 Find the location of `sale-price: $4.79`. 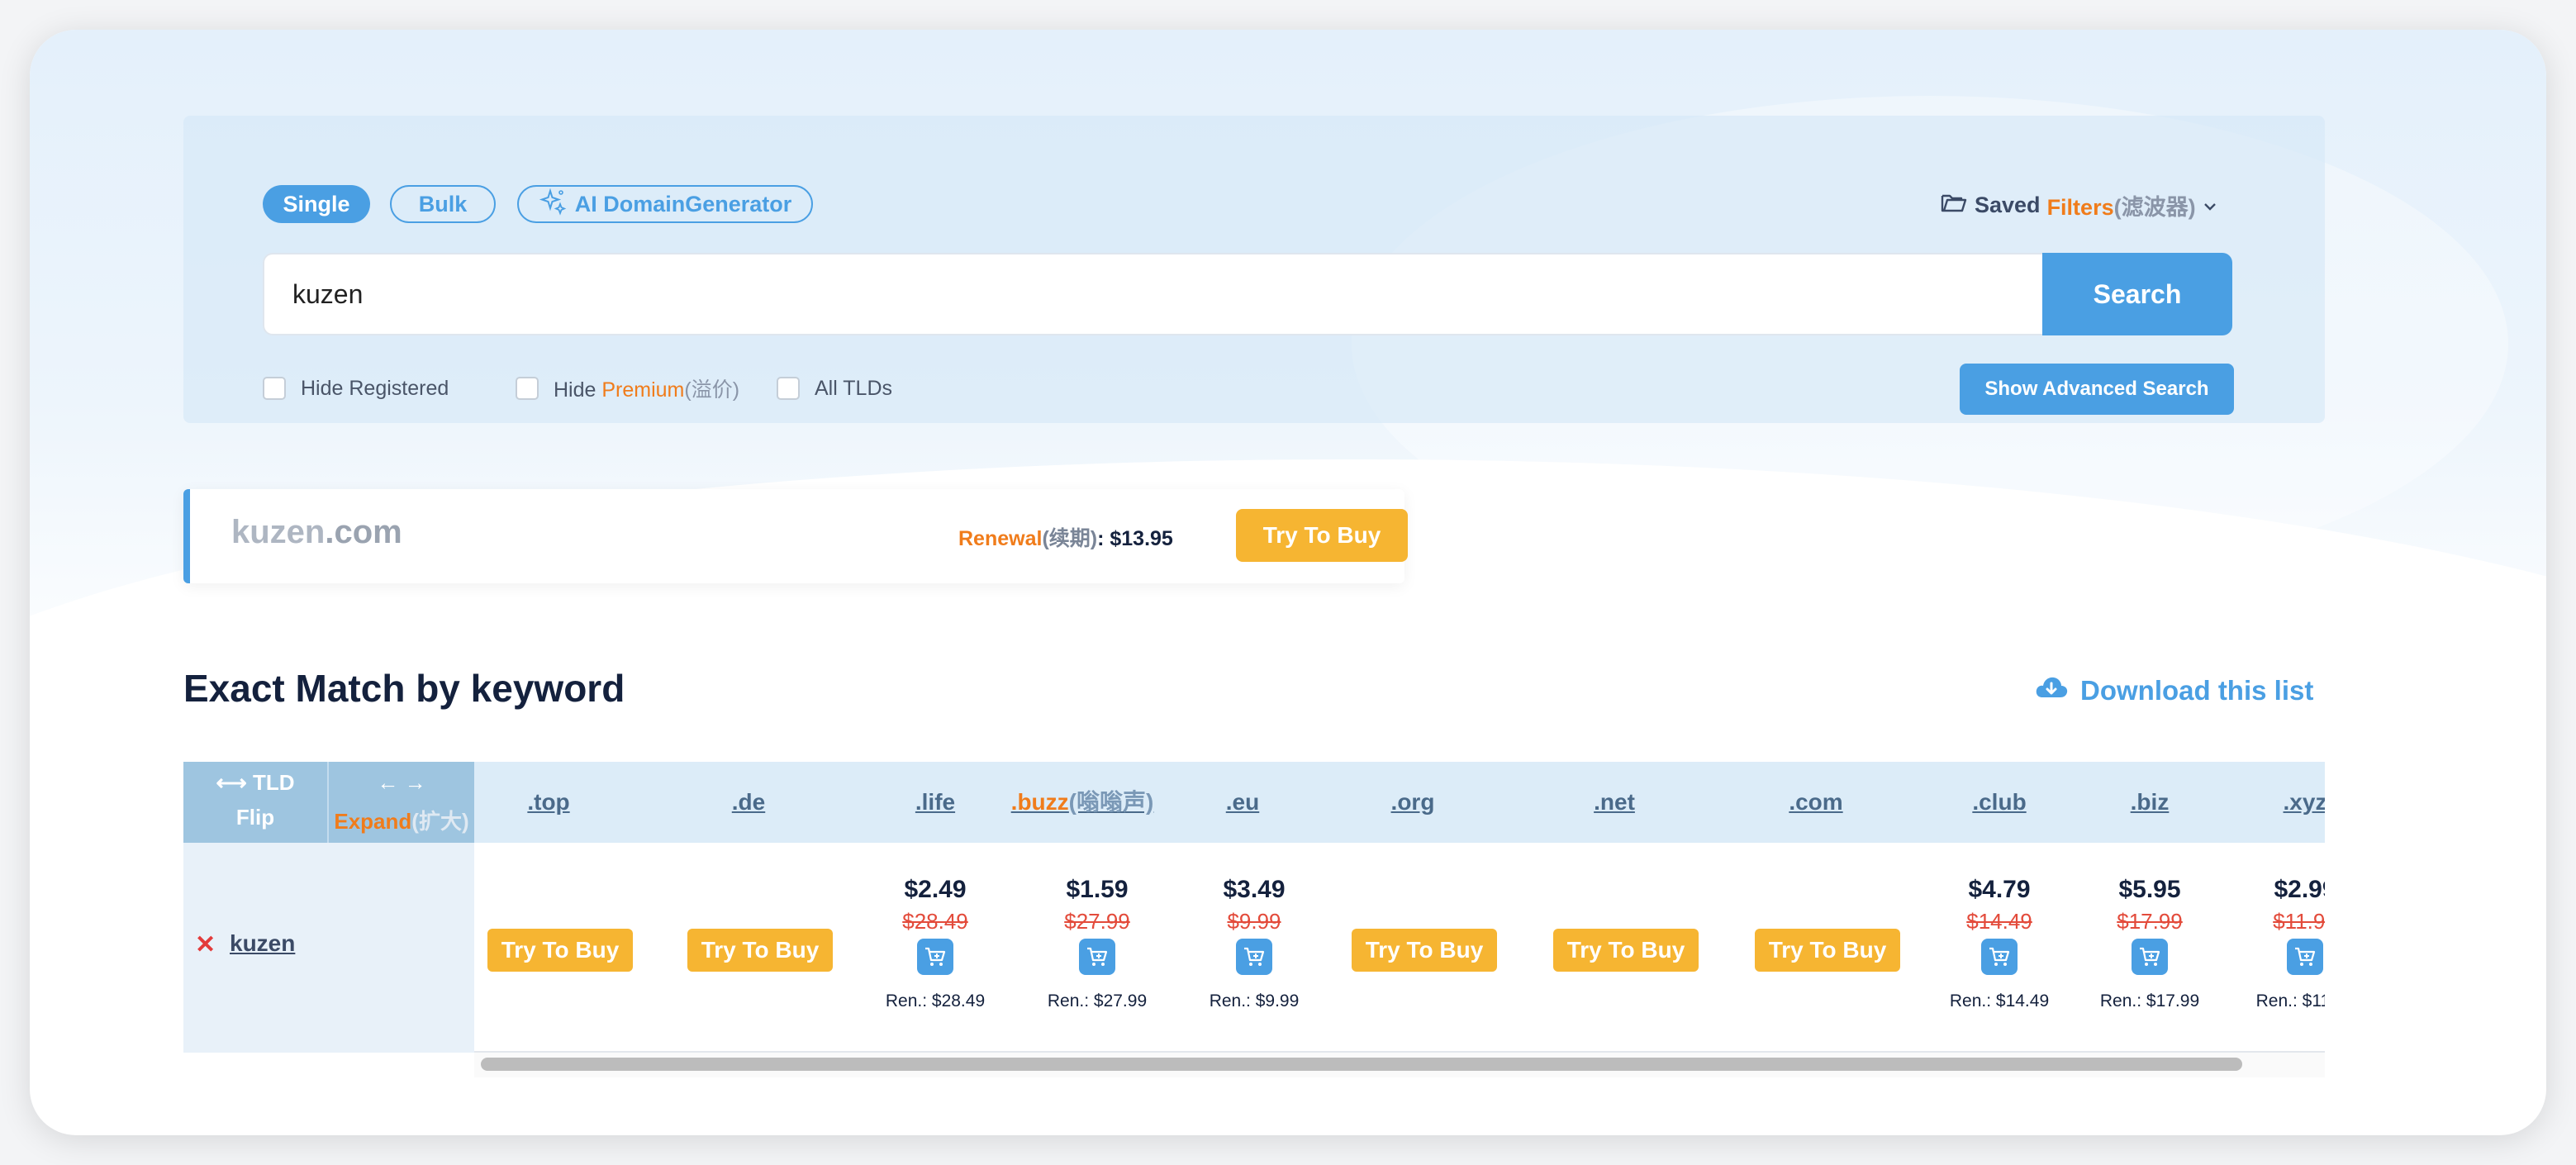

sale-price: $4.79 is located at coordinates (2000, 890).